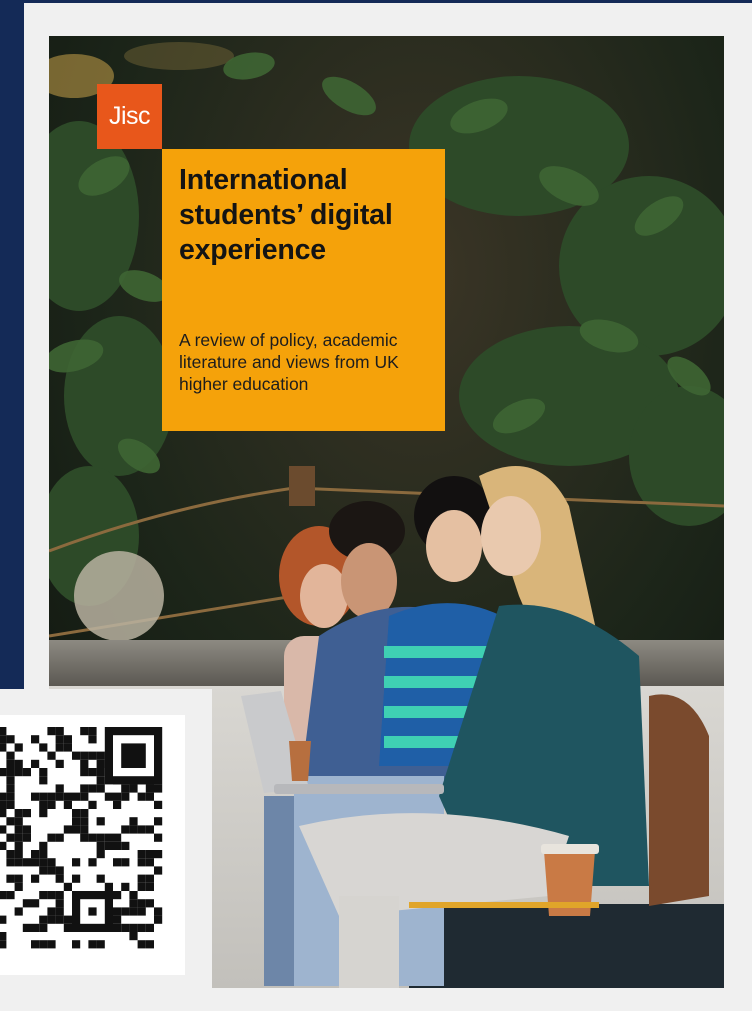  What do you see at coordinates (376, 1) in the screenshot?
I see `top-rule` at bounding box center [376, 1].